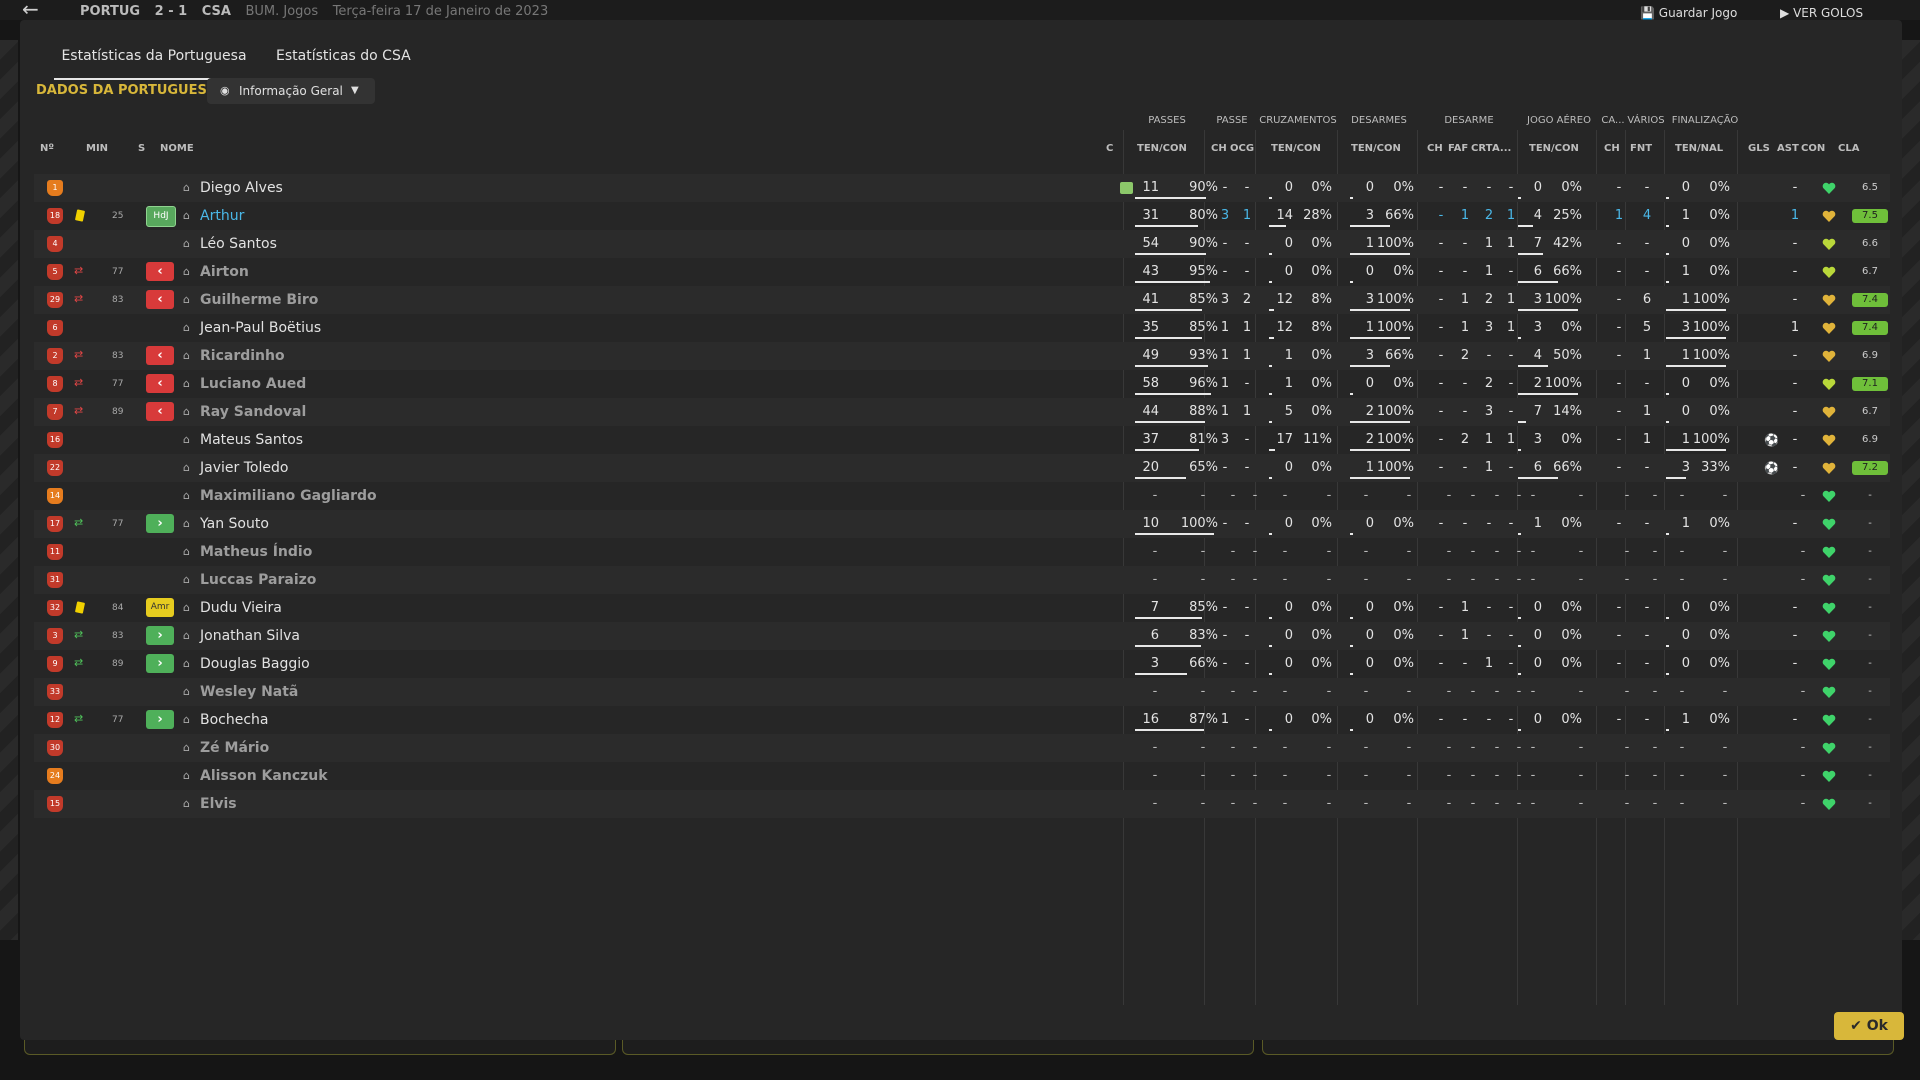  Describe the element at coordinates (1821, 13) in the screenshot. I see `view-goals-button: ▶ VER GOLOS` at that location.